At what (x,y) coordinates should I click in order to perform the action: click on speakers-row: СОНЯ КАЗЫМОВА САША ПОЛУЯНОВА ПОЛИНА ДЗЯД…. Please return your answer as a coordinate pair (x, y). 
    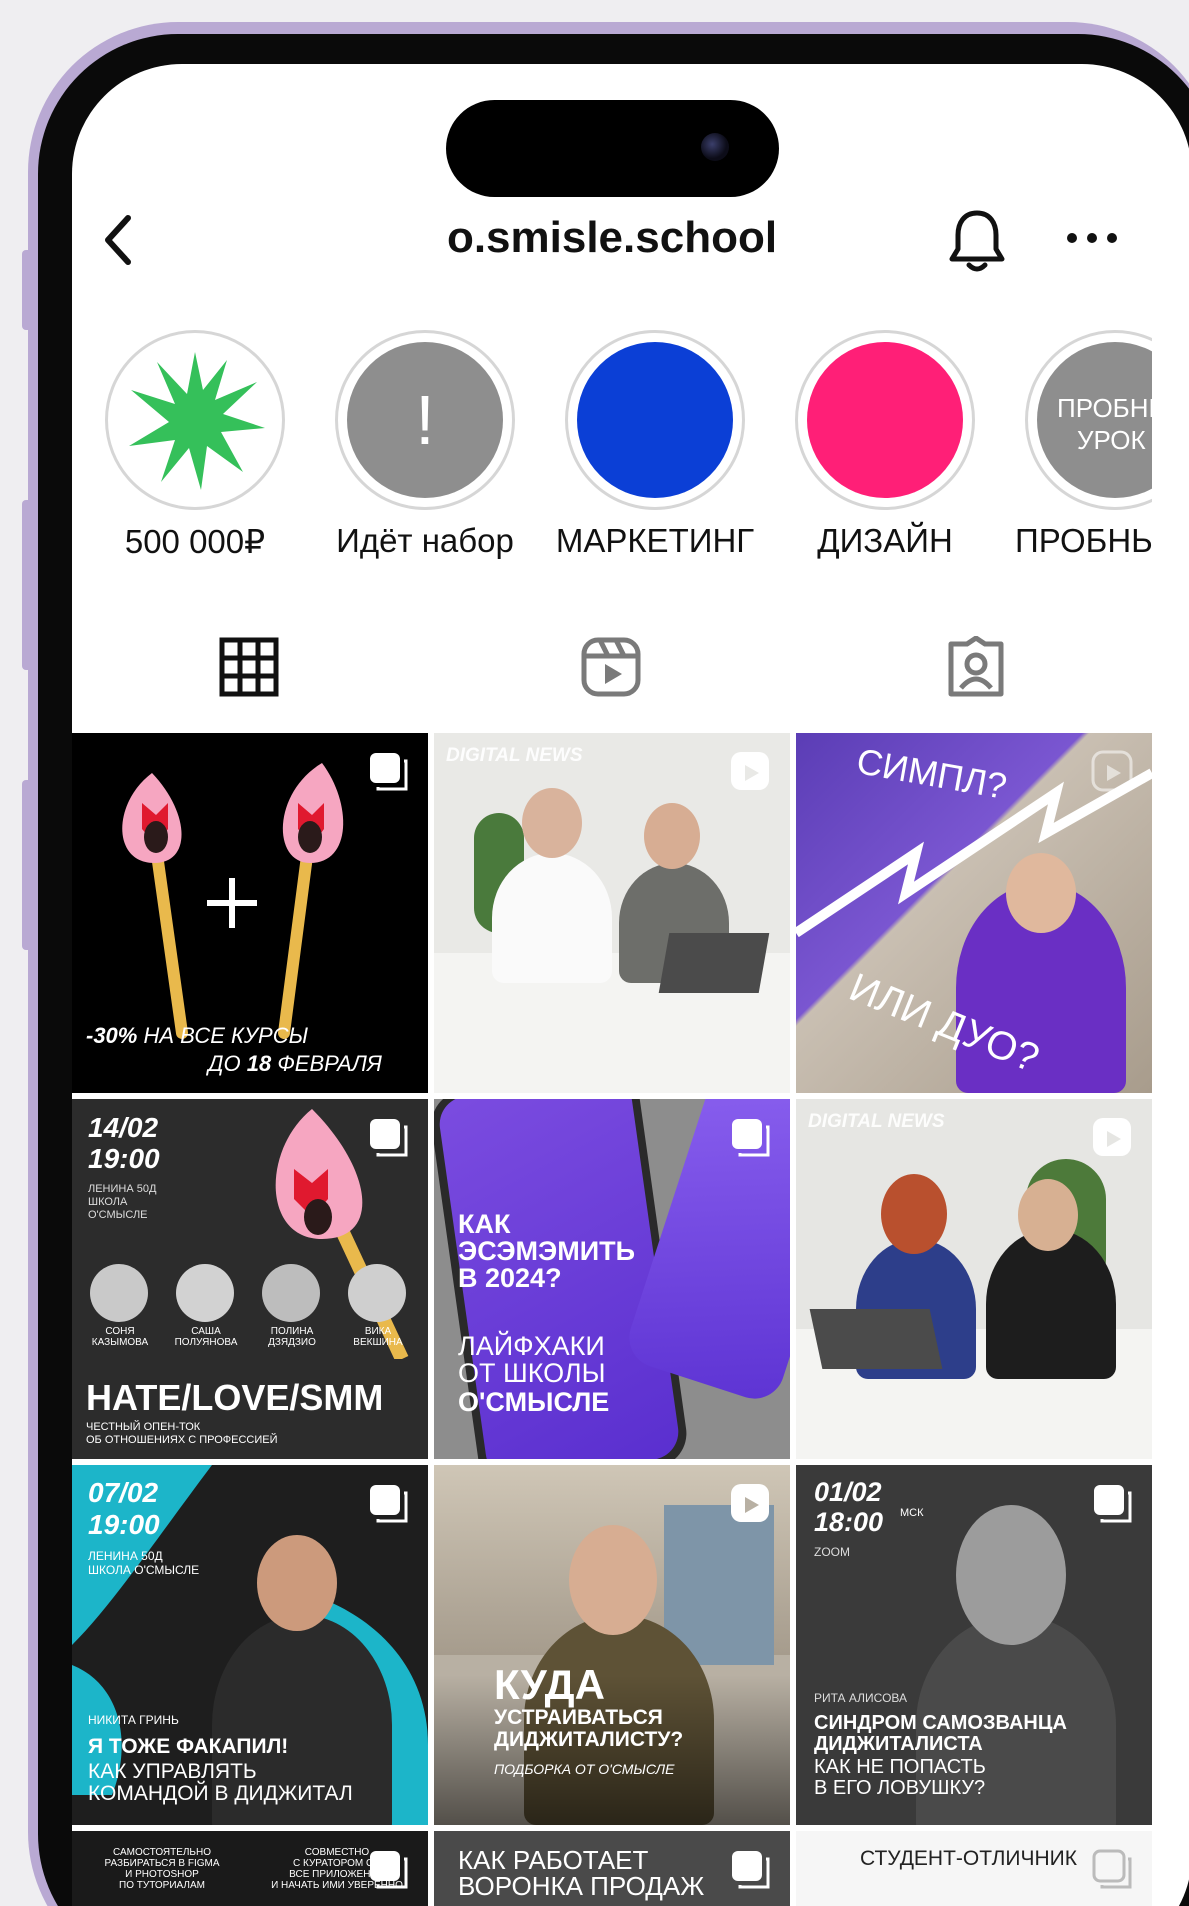
    Looking at the image, I should click on (251, 1306).